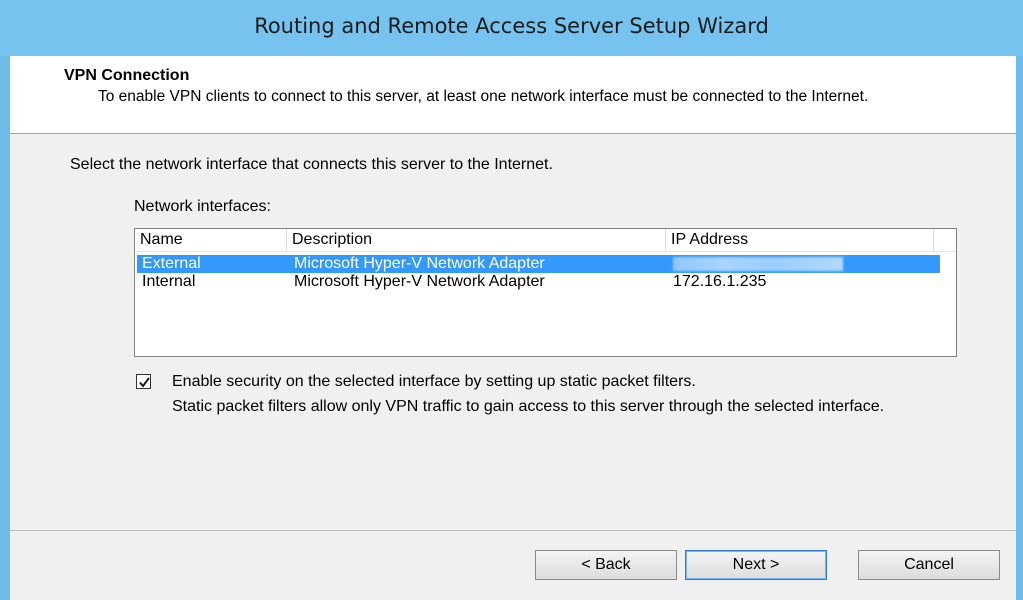 The image size is (1023, 600). I want to click on network-interfaces-label: Network interfaces:, so click(202, 206).